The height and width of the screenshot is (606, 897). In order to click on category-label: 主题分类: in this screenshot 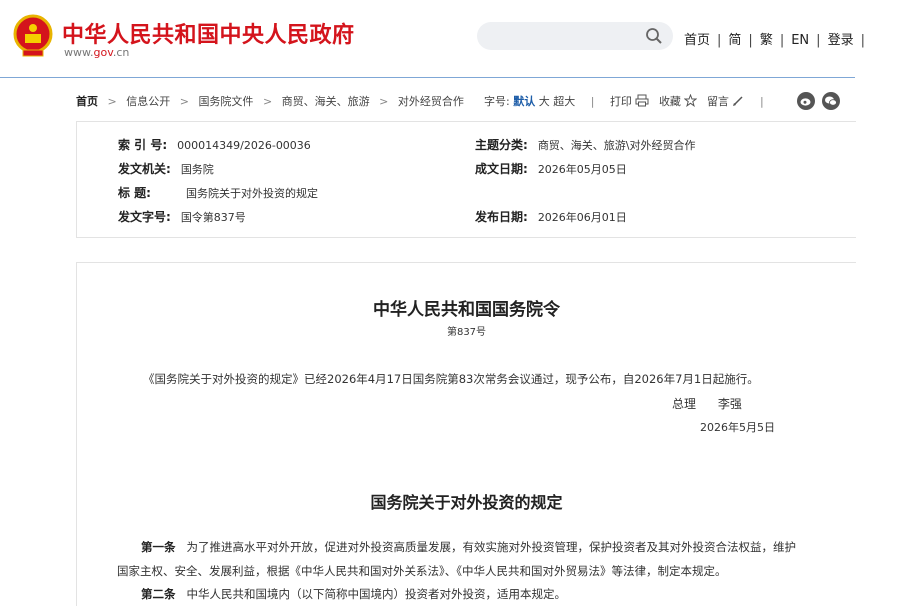, I will do `click(501, 145)`.